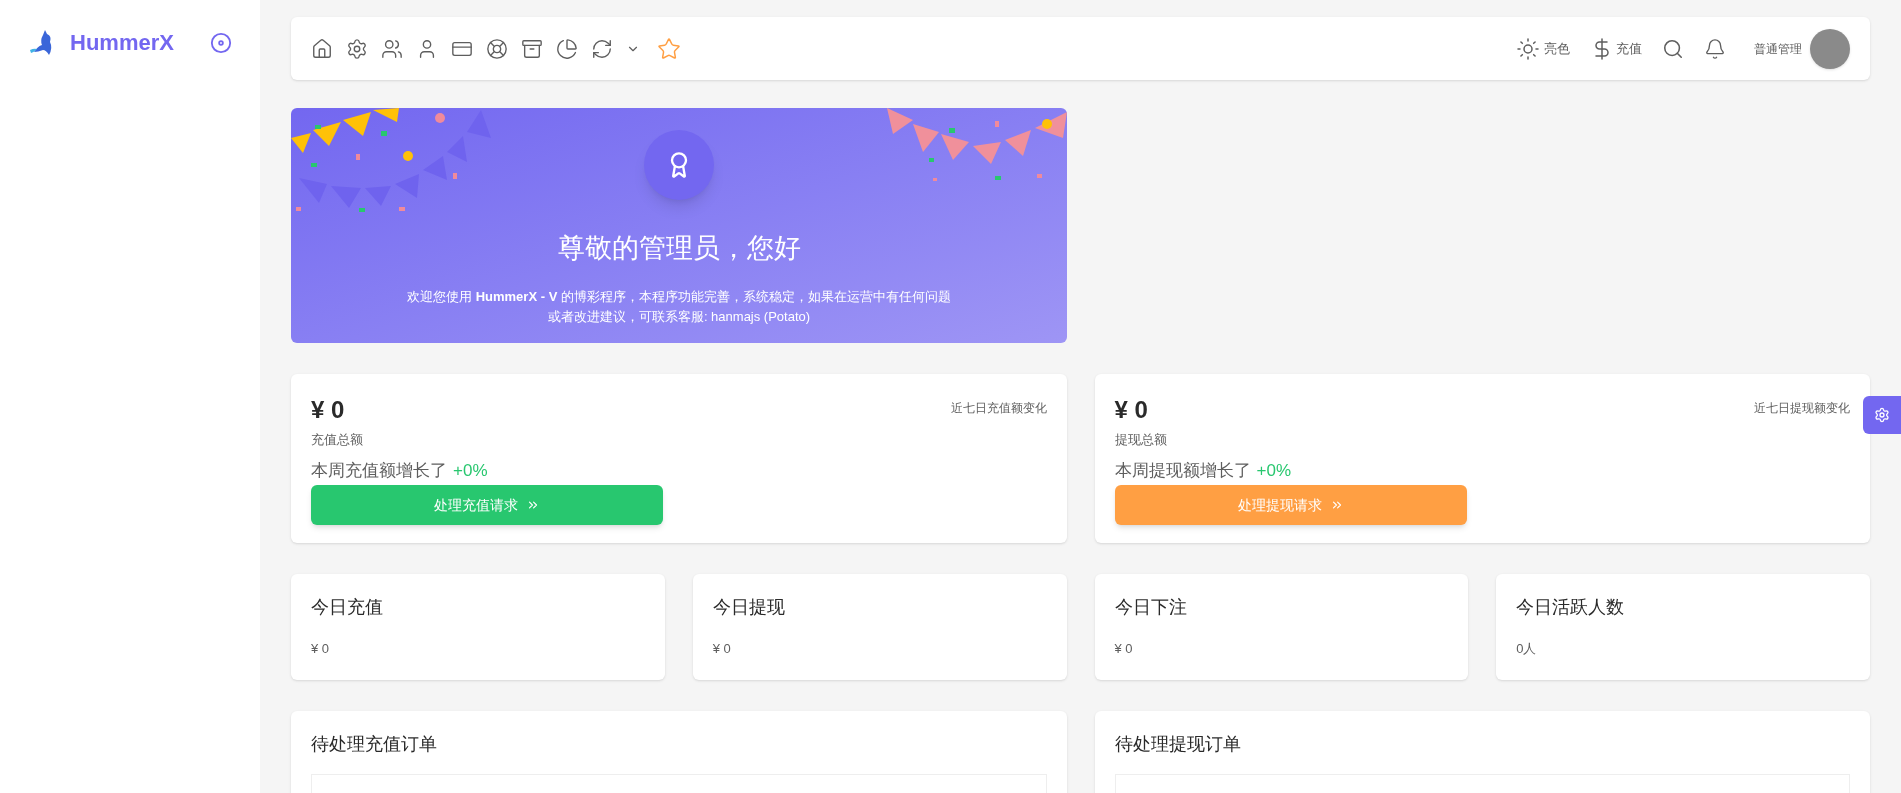  What do you see at coordinates (1182, 470) in the screenshot?
I see `growth-text: 本周提现额增长了` at bounding box center [1182, 470].